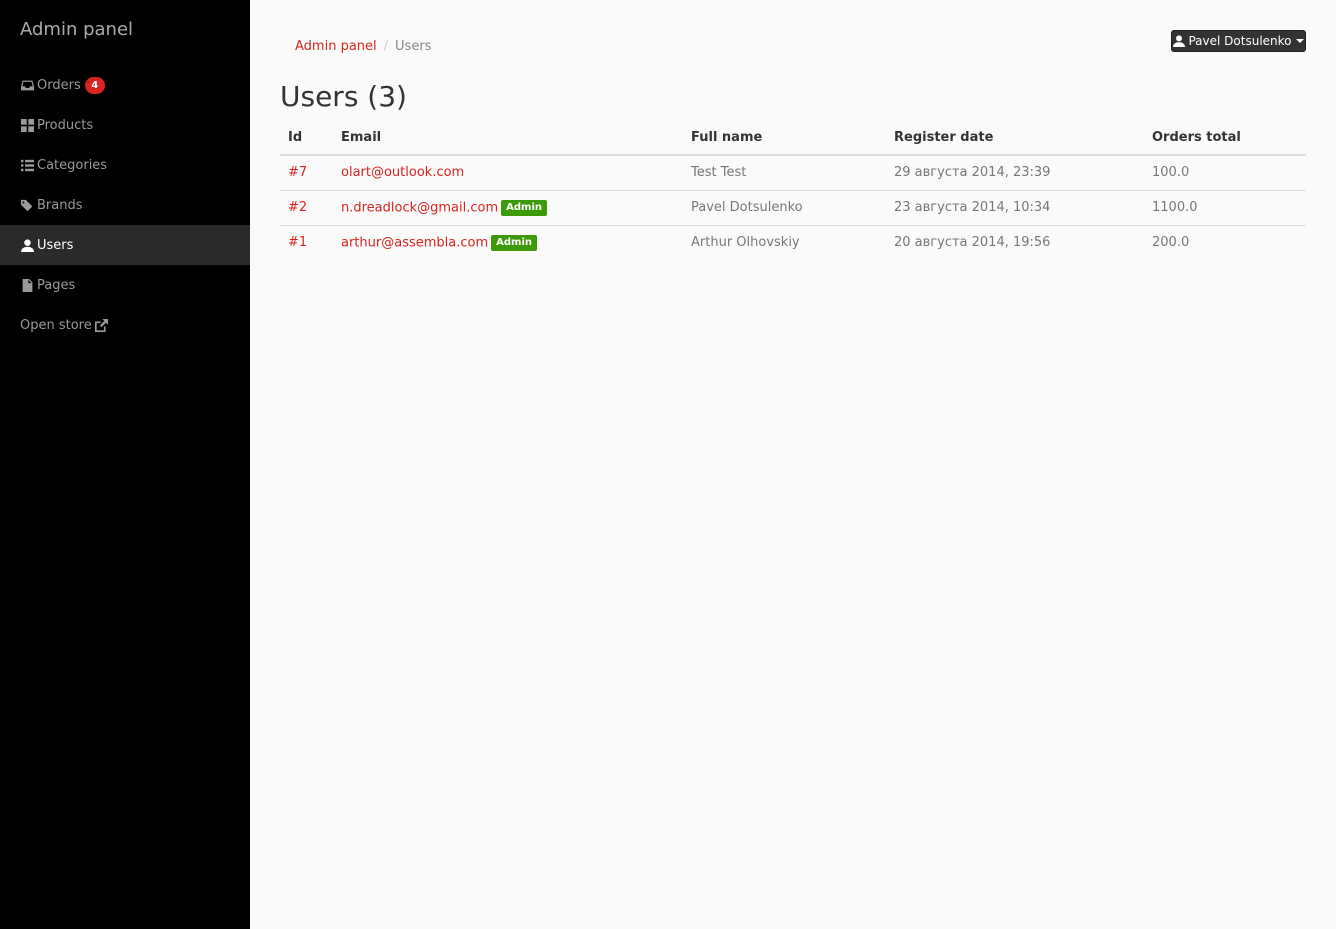 This screenshot has width=1336, height=929. What do you see at coordinates (297, 242) in the screenshot?
I see `user-id-link: #1` at bounding box center [297, 242].